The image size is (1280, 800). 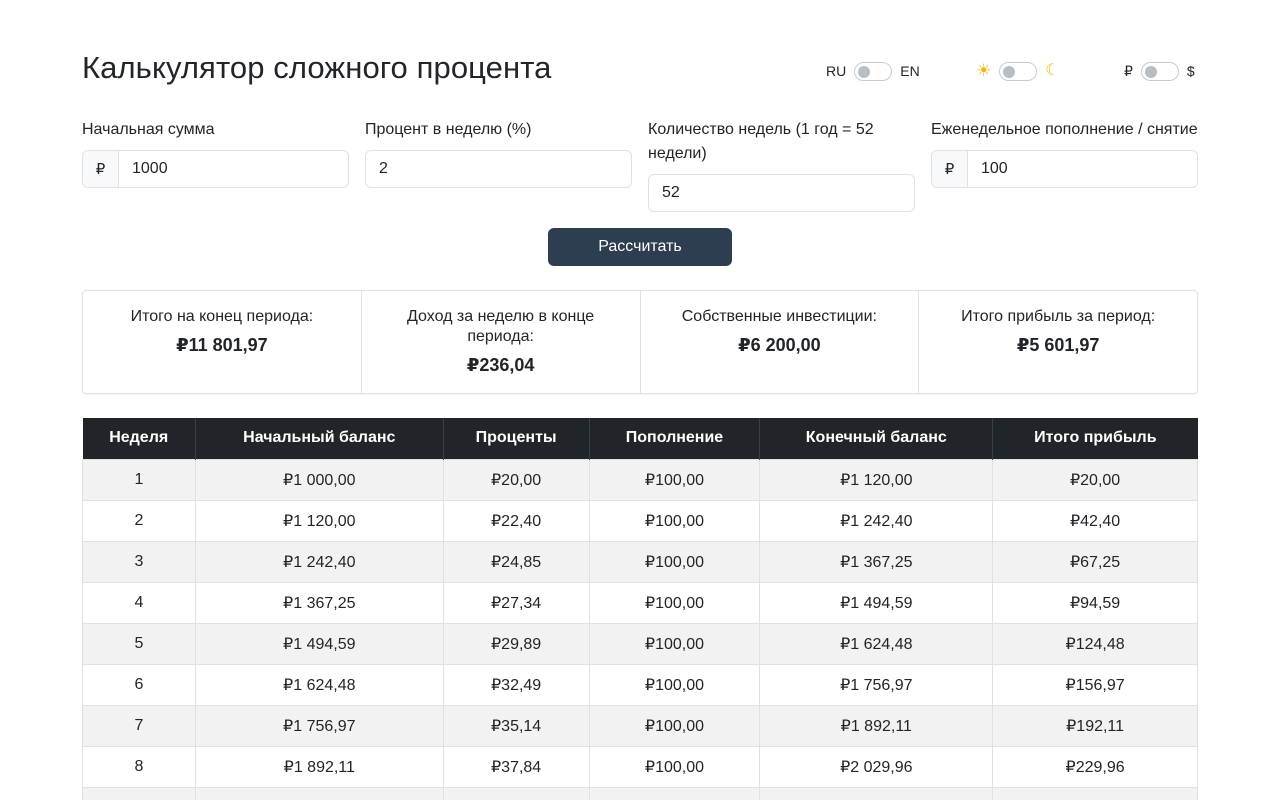 What do you see at coordinates (1052, 70) in the screenshot?
I see `moon-icon: ☾` at bounding box center [1052, 70].